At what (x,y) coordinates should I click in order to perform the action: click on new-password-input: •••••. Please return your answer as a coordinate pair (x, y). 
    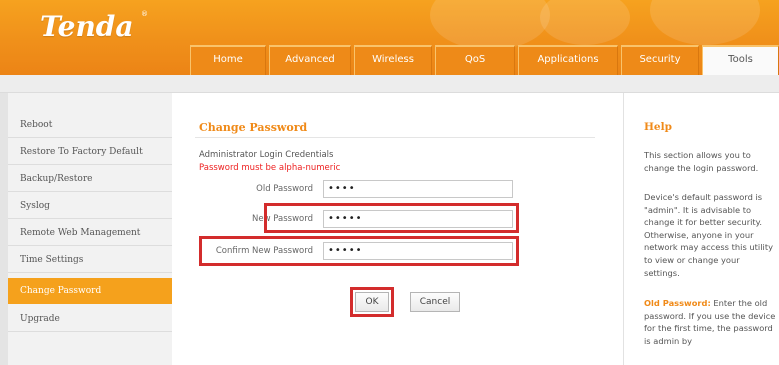
    Looking at the image, I should click on (418, 219).